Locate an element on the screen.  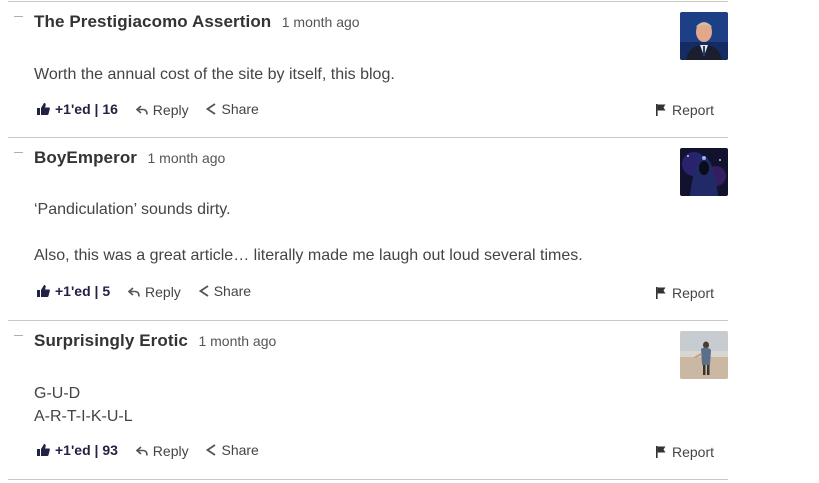
avatar-beach-photo-icon is located at coordinates (704, 355).